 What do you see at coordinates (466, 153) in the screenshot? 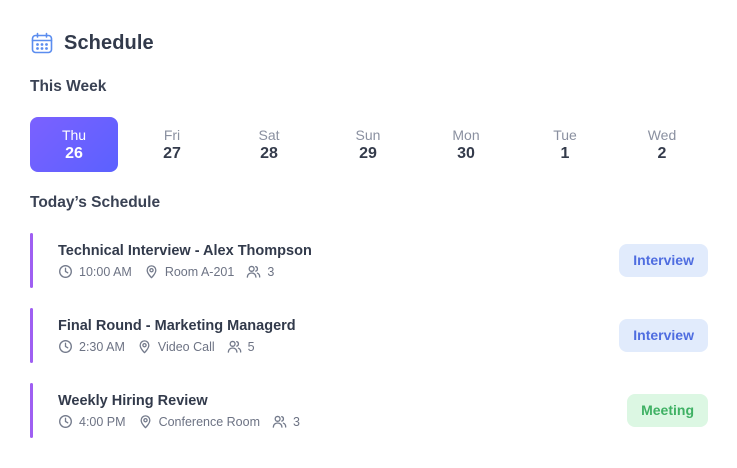
I see `day-number: 30` at bounding box center [466, 153].